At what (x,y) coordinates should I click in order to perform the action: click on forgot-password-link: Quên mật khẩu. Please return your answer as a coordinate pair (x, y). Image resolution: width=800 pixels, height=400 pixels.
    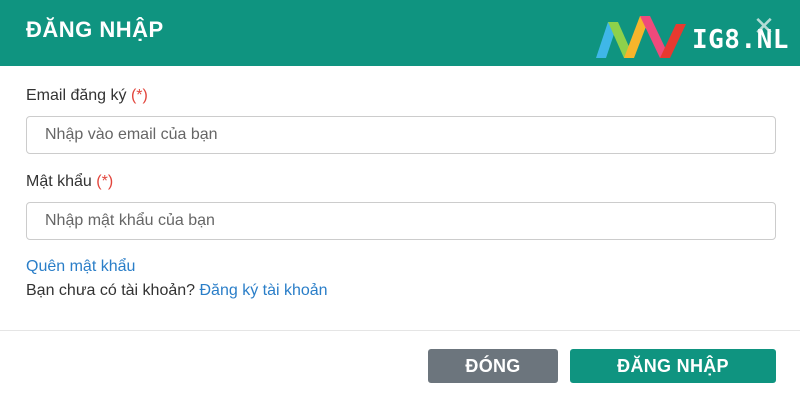
    Looking at the image, I should click on (80, 266).